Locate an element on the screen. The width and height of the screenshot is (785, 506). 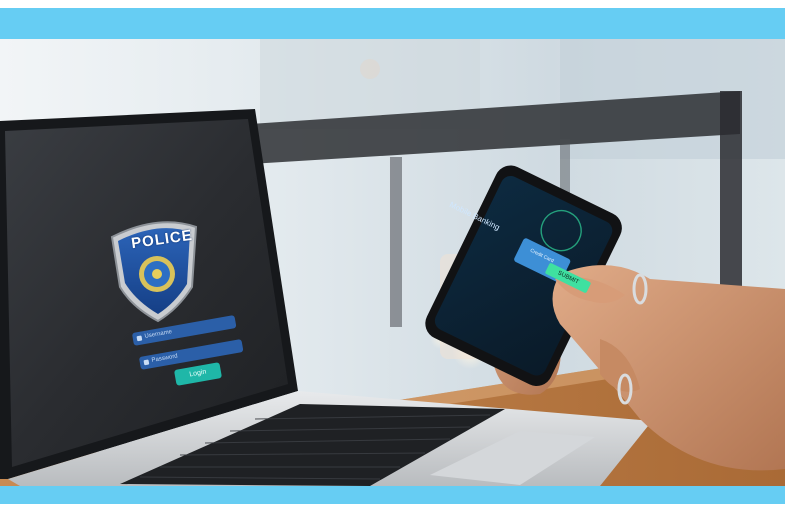
bottom-accent-band is located at coordinates (392, 495).